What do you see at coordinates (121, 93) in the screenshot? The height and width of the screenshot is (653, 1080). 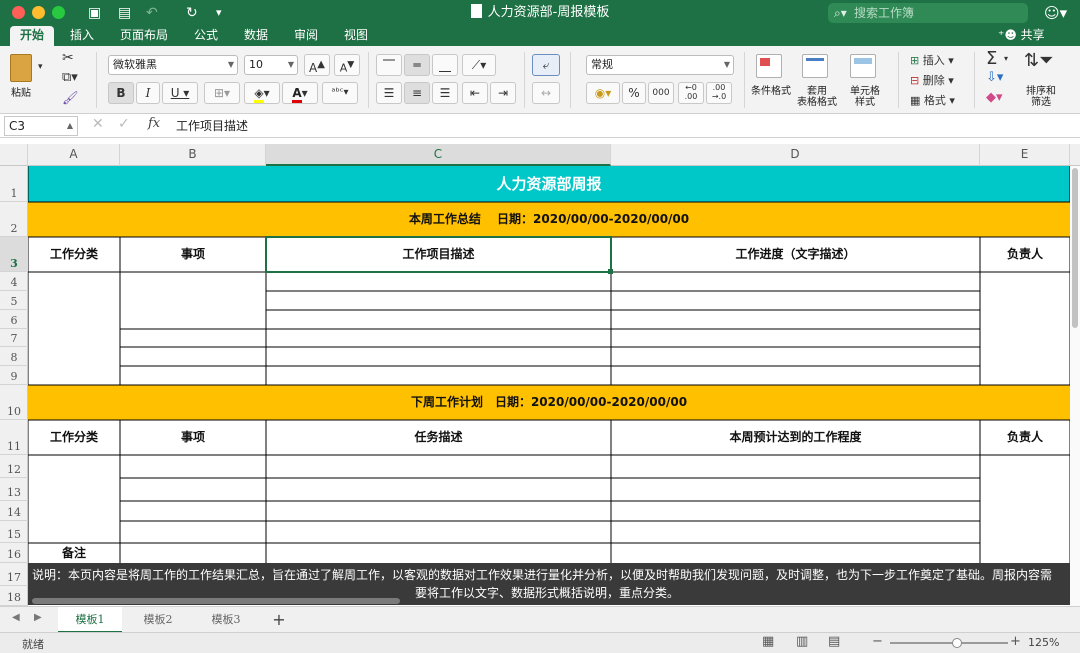 I see `bold-button: B` at bounding box center [121, 93].